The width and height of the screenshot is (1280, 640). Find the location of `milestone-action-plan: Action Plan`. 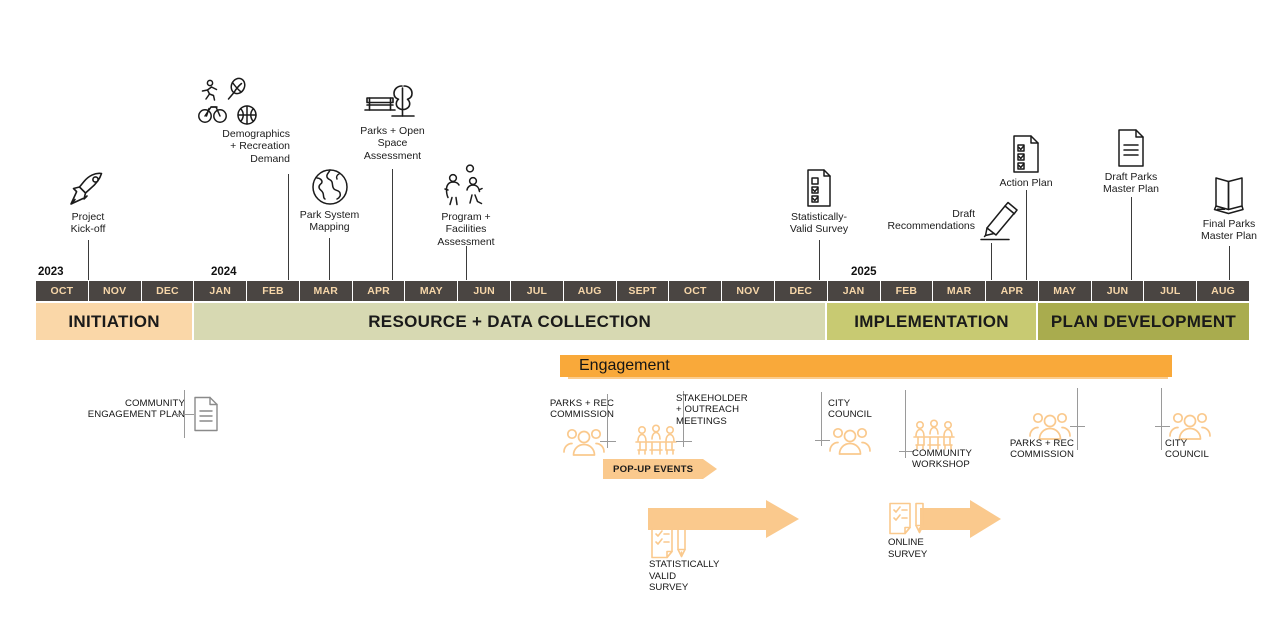

milestone-action-plan: Action Plan is located at coordinates (1026, 161).